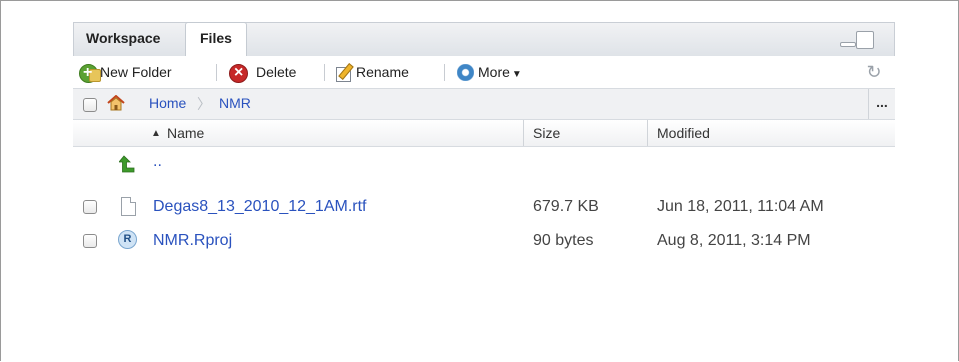  I want to click on column-header-size: Size, so click(546, 133).